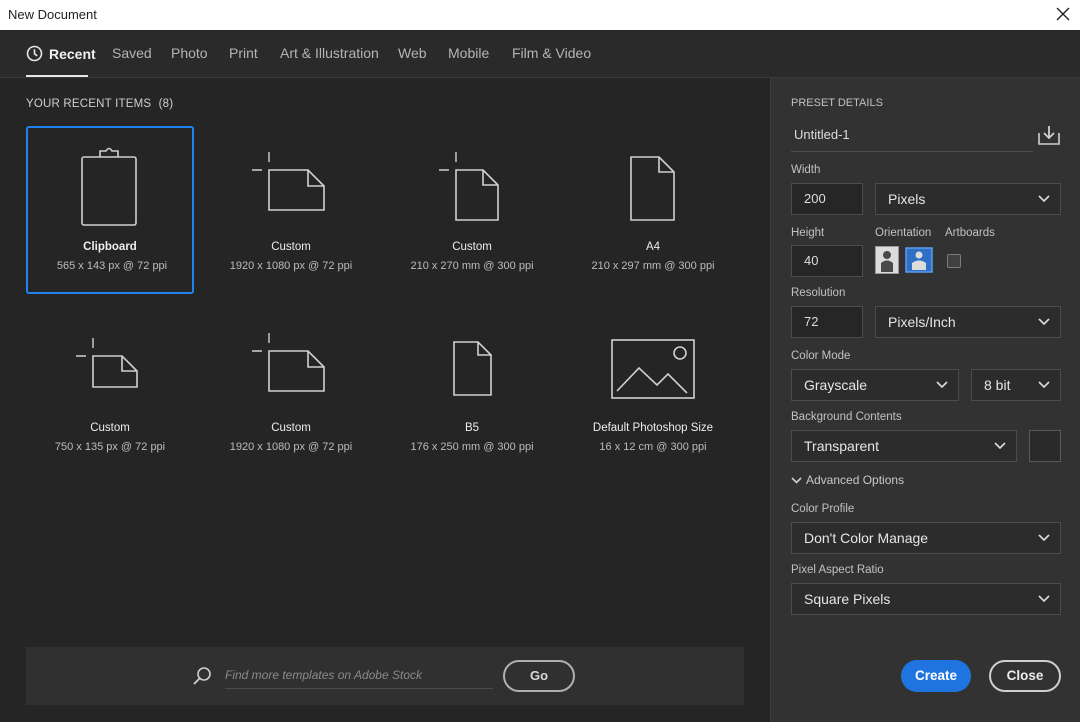 This screenshot has height=722, width=1080. What do you see at coordinates (1049, 135) in the screenshot?
I see `save-preset-icon` at bounding box center [1049, 135].